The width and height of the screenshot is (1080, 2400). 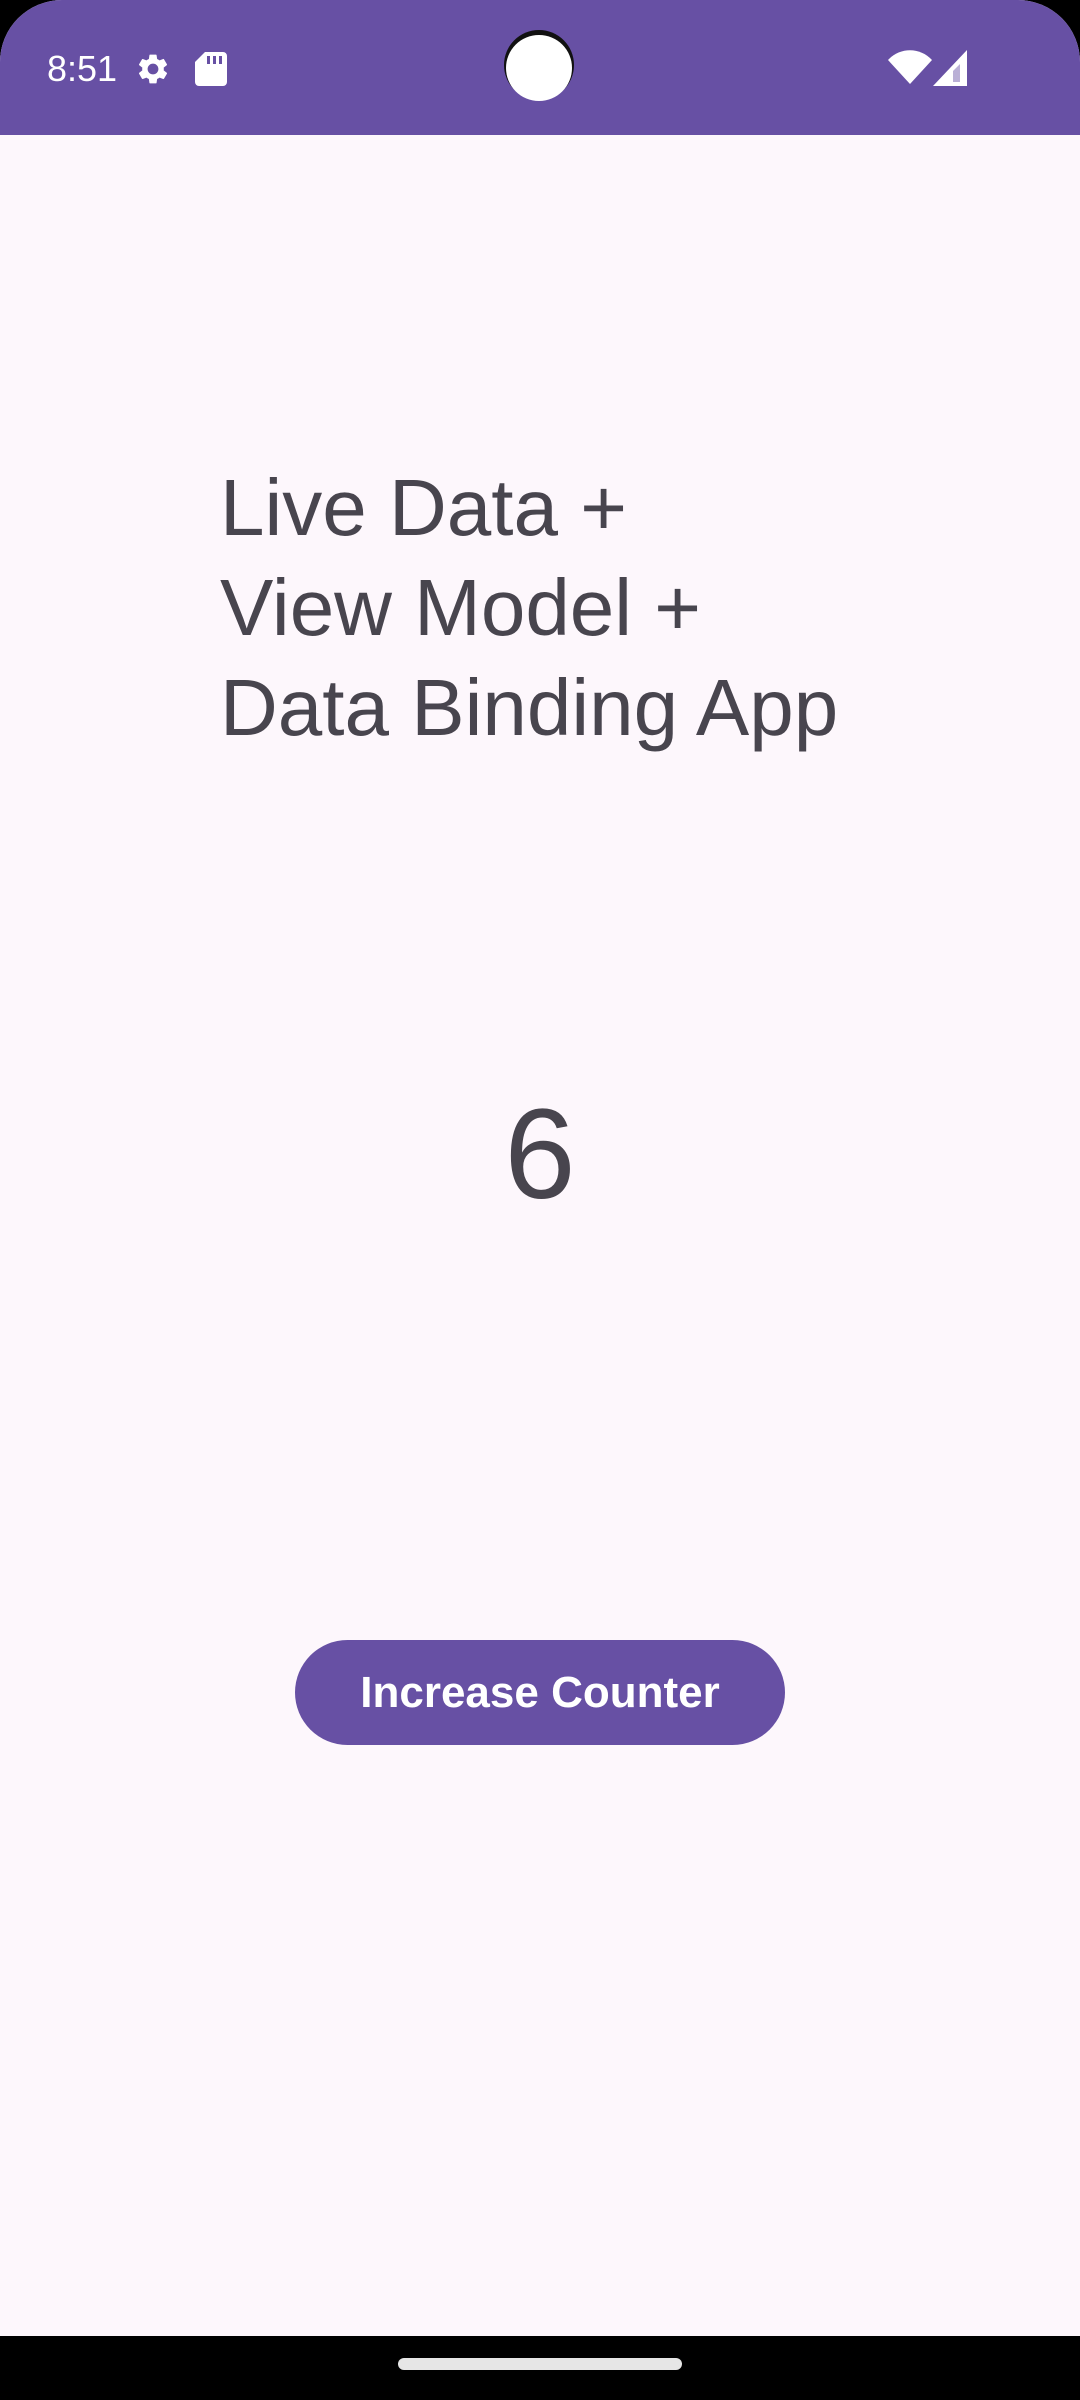 I want to click on status-bar: 8:51, so click(x=540, y=67).